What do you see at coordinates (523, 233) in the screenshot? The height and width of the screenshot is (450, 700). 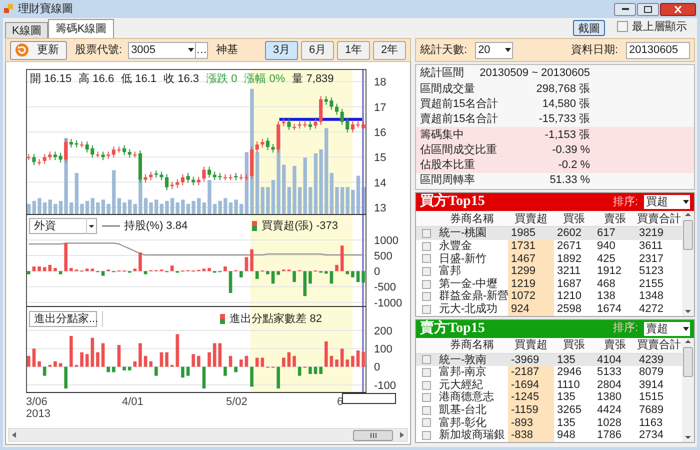 I see `table-cell-text: 1985` at bounding box center [523, 233].